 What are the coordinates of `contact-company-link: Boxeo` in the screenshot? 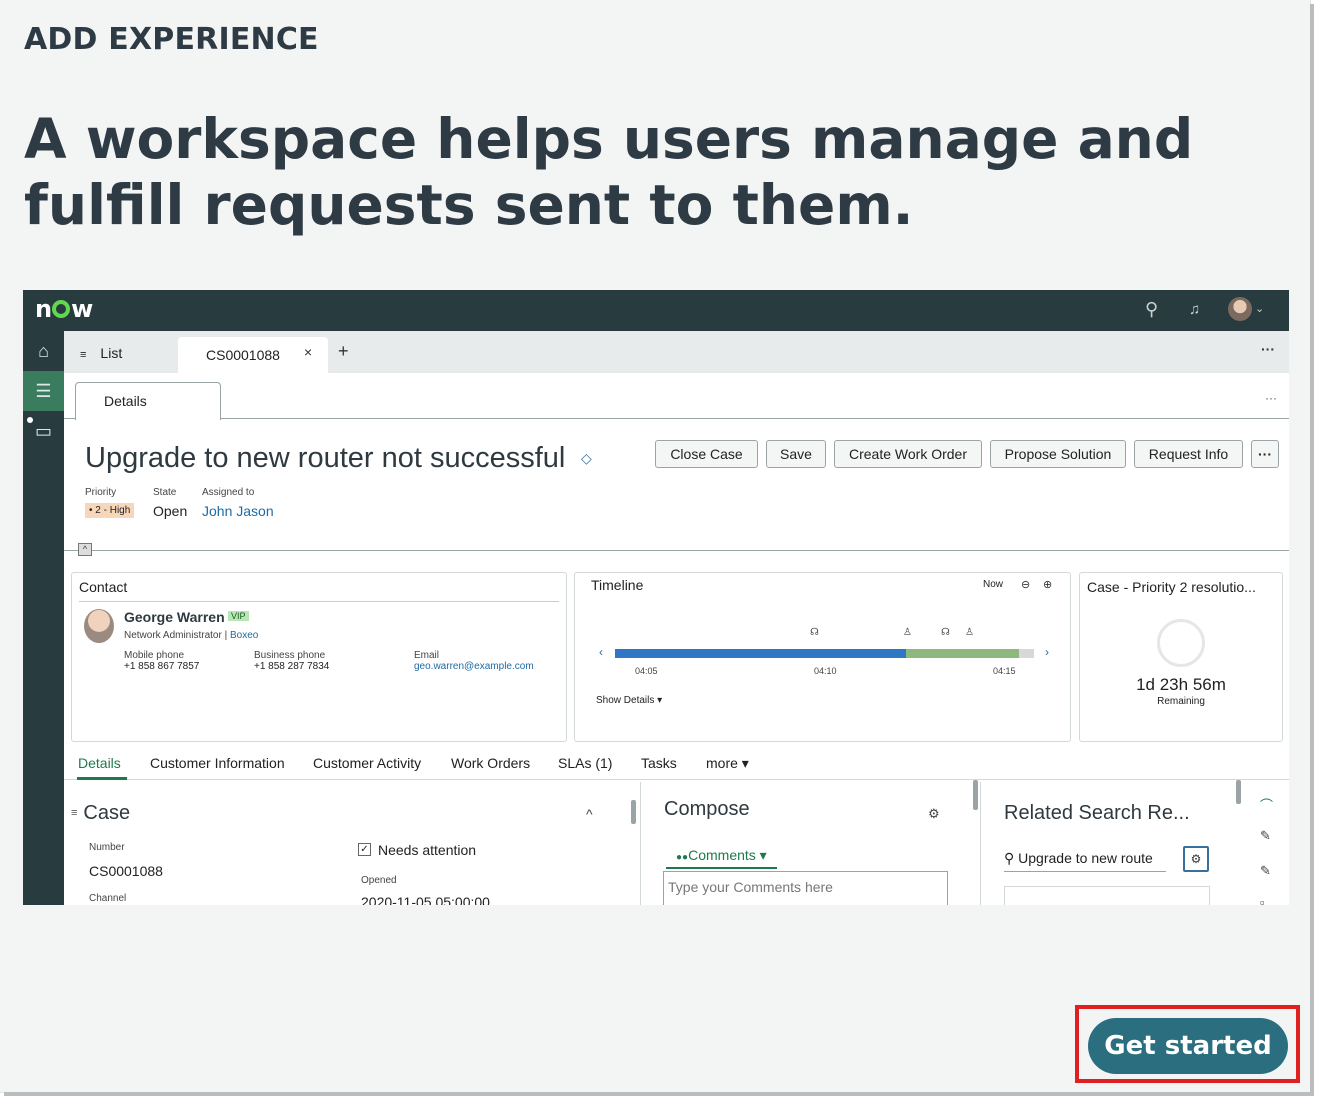 It's located at (244, 635).